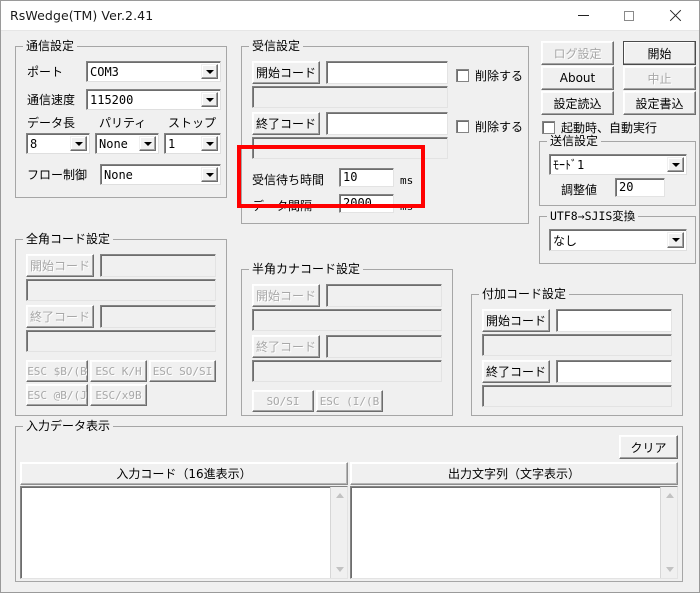  What do you see at coordinates (579, 190) in the screenshot?
I see `adjust-value-label: 調整値` at bounding box center [579, 190].